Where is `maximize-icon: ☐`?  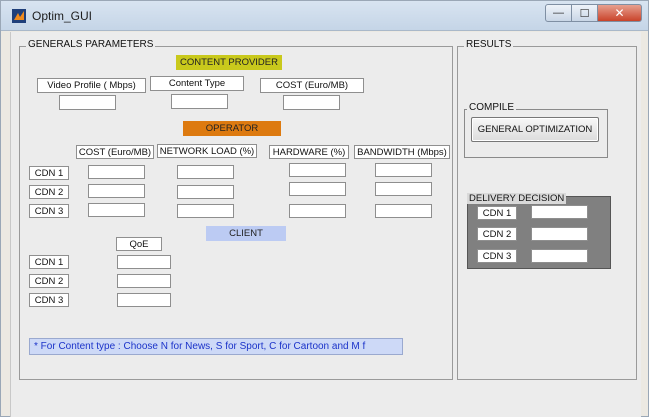 maximize-icon: ☐ is located at coordinates (584, 13).